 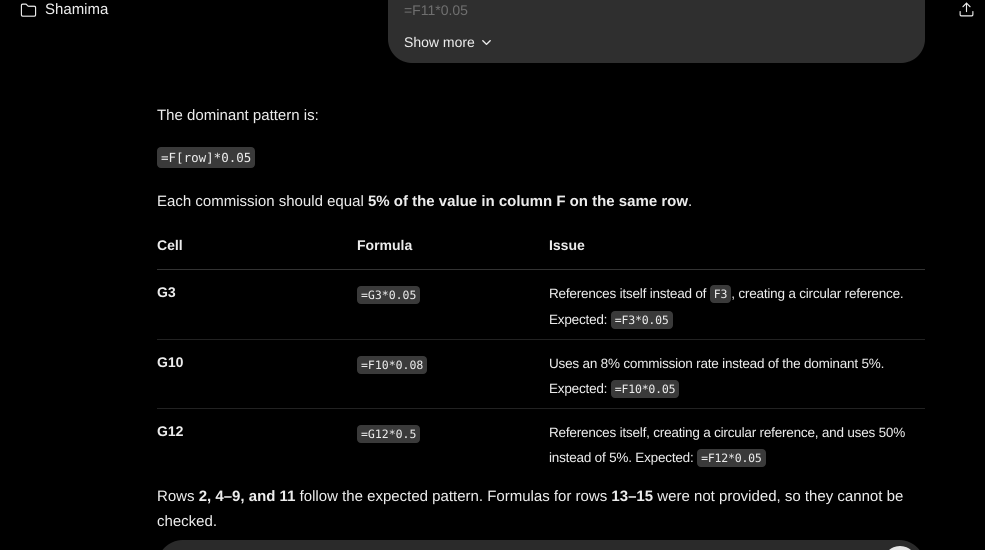 What do you see at coordinates (88, 10) in the screenshot?
I see `project-item: Shamima` at bounding box center [88, 10].